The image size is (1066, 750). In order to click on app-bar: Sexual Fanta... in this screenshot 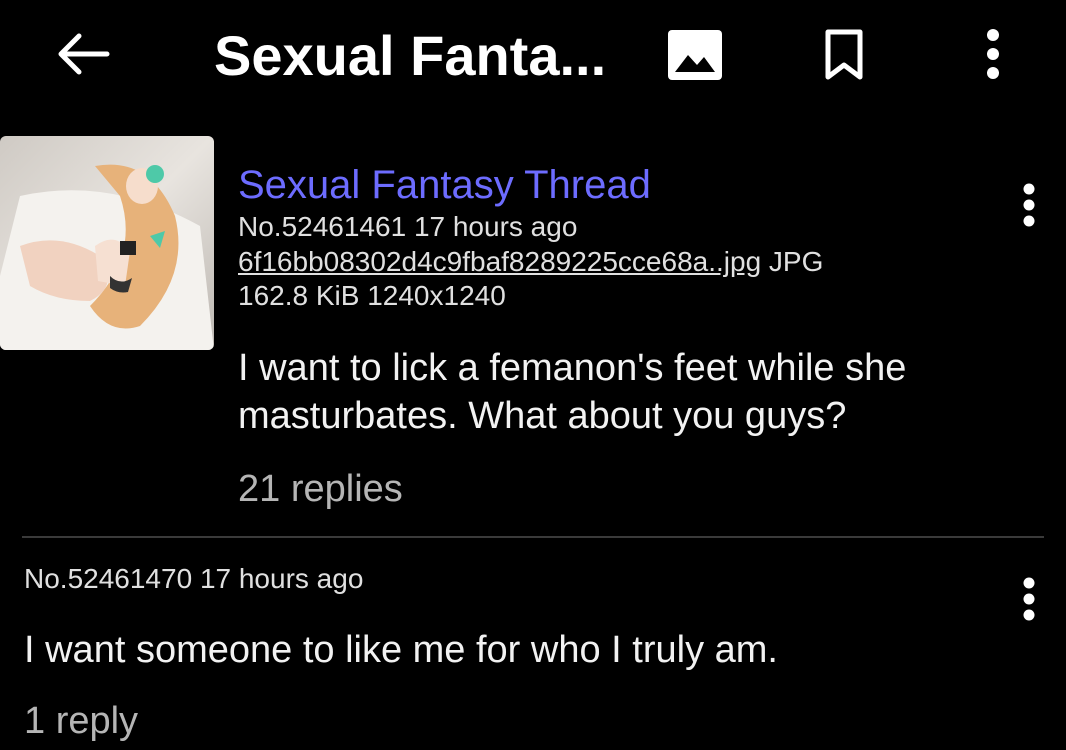, I will do `click(533, 56)`.